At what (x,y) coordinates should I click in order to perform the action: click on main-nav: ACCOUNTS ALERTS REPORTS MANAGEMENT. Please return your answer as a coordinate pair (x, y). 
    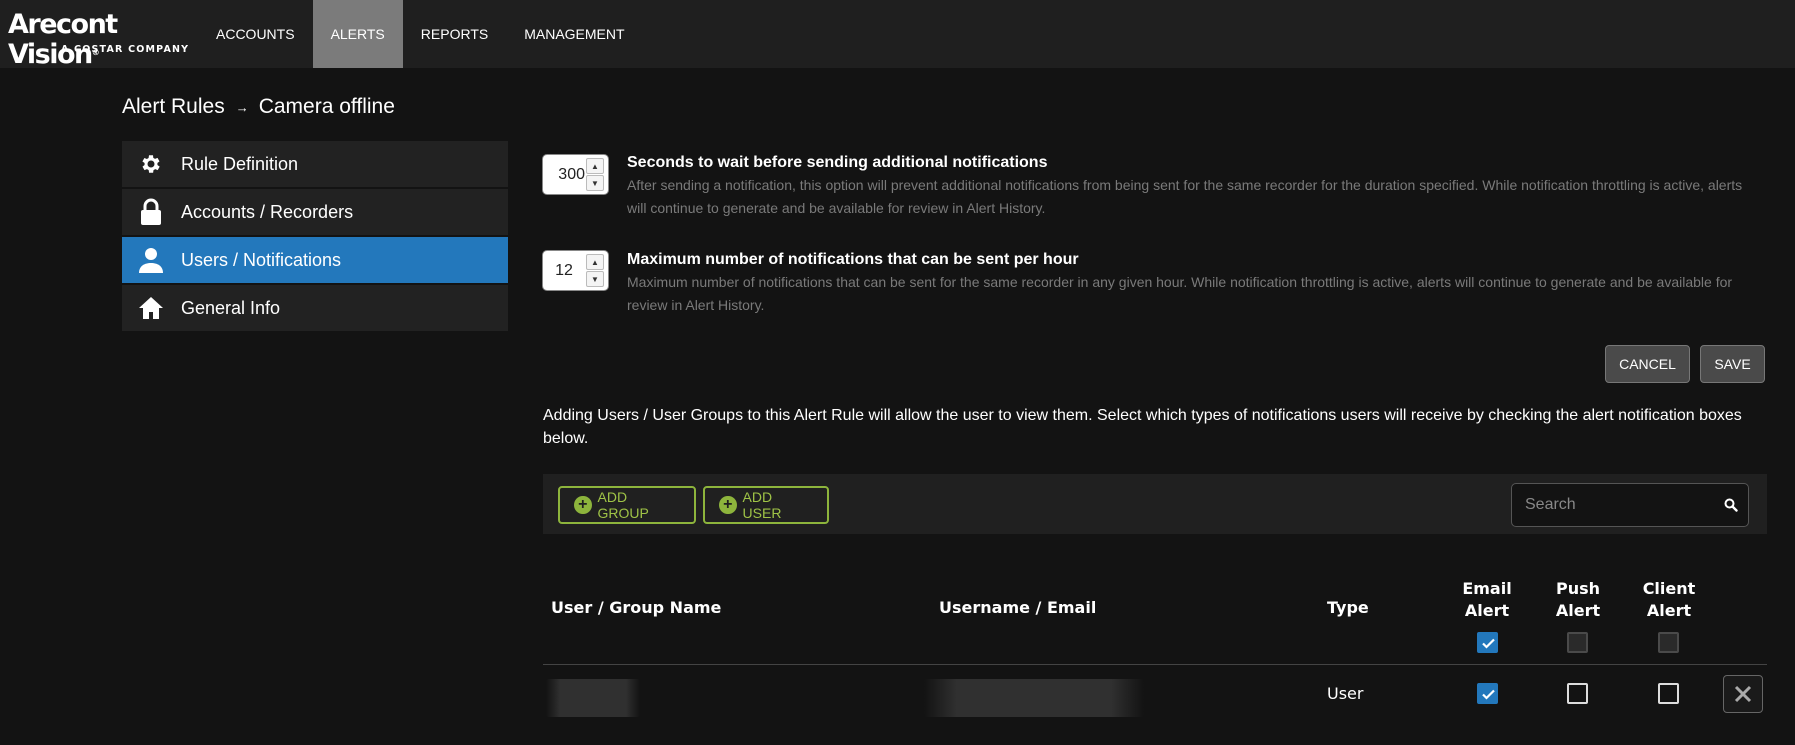
    Looking at the image, I should click on (420, 34).